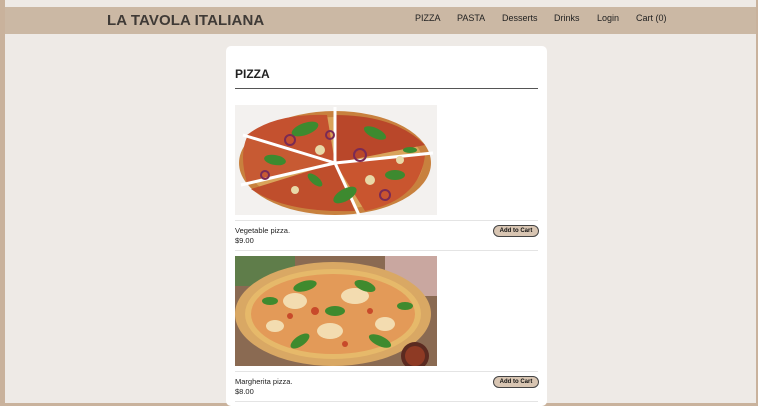 This screenshot has width=758, height=406. Describe the element at coordinates (471, 18) in the screenshot. I see `nav-pasta-link: PASTA` at that location.